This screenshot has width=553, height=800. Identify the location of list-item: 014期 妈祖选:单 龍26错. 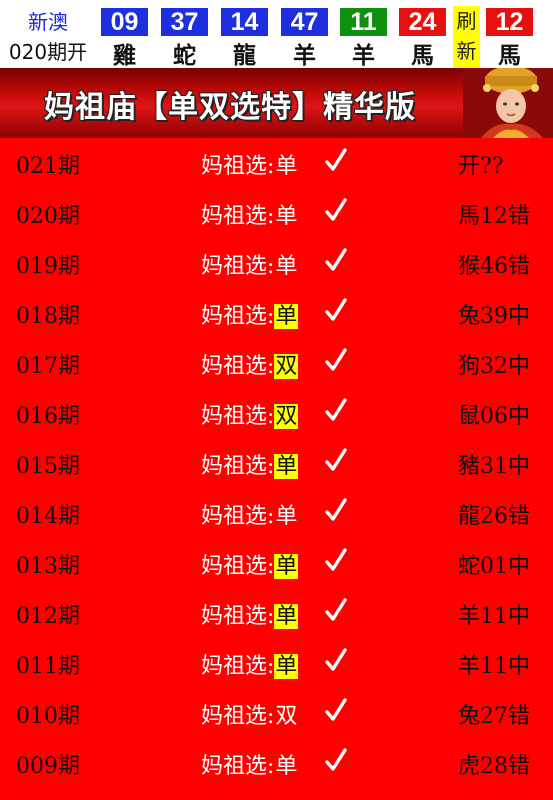
(276, 513).